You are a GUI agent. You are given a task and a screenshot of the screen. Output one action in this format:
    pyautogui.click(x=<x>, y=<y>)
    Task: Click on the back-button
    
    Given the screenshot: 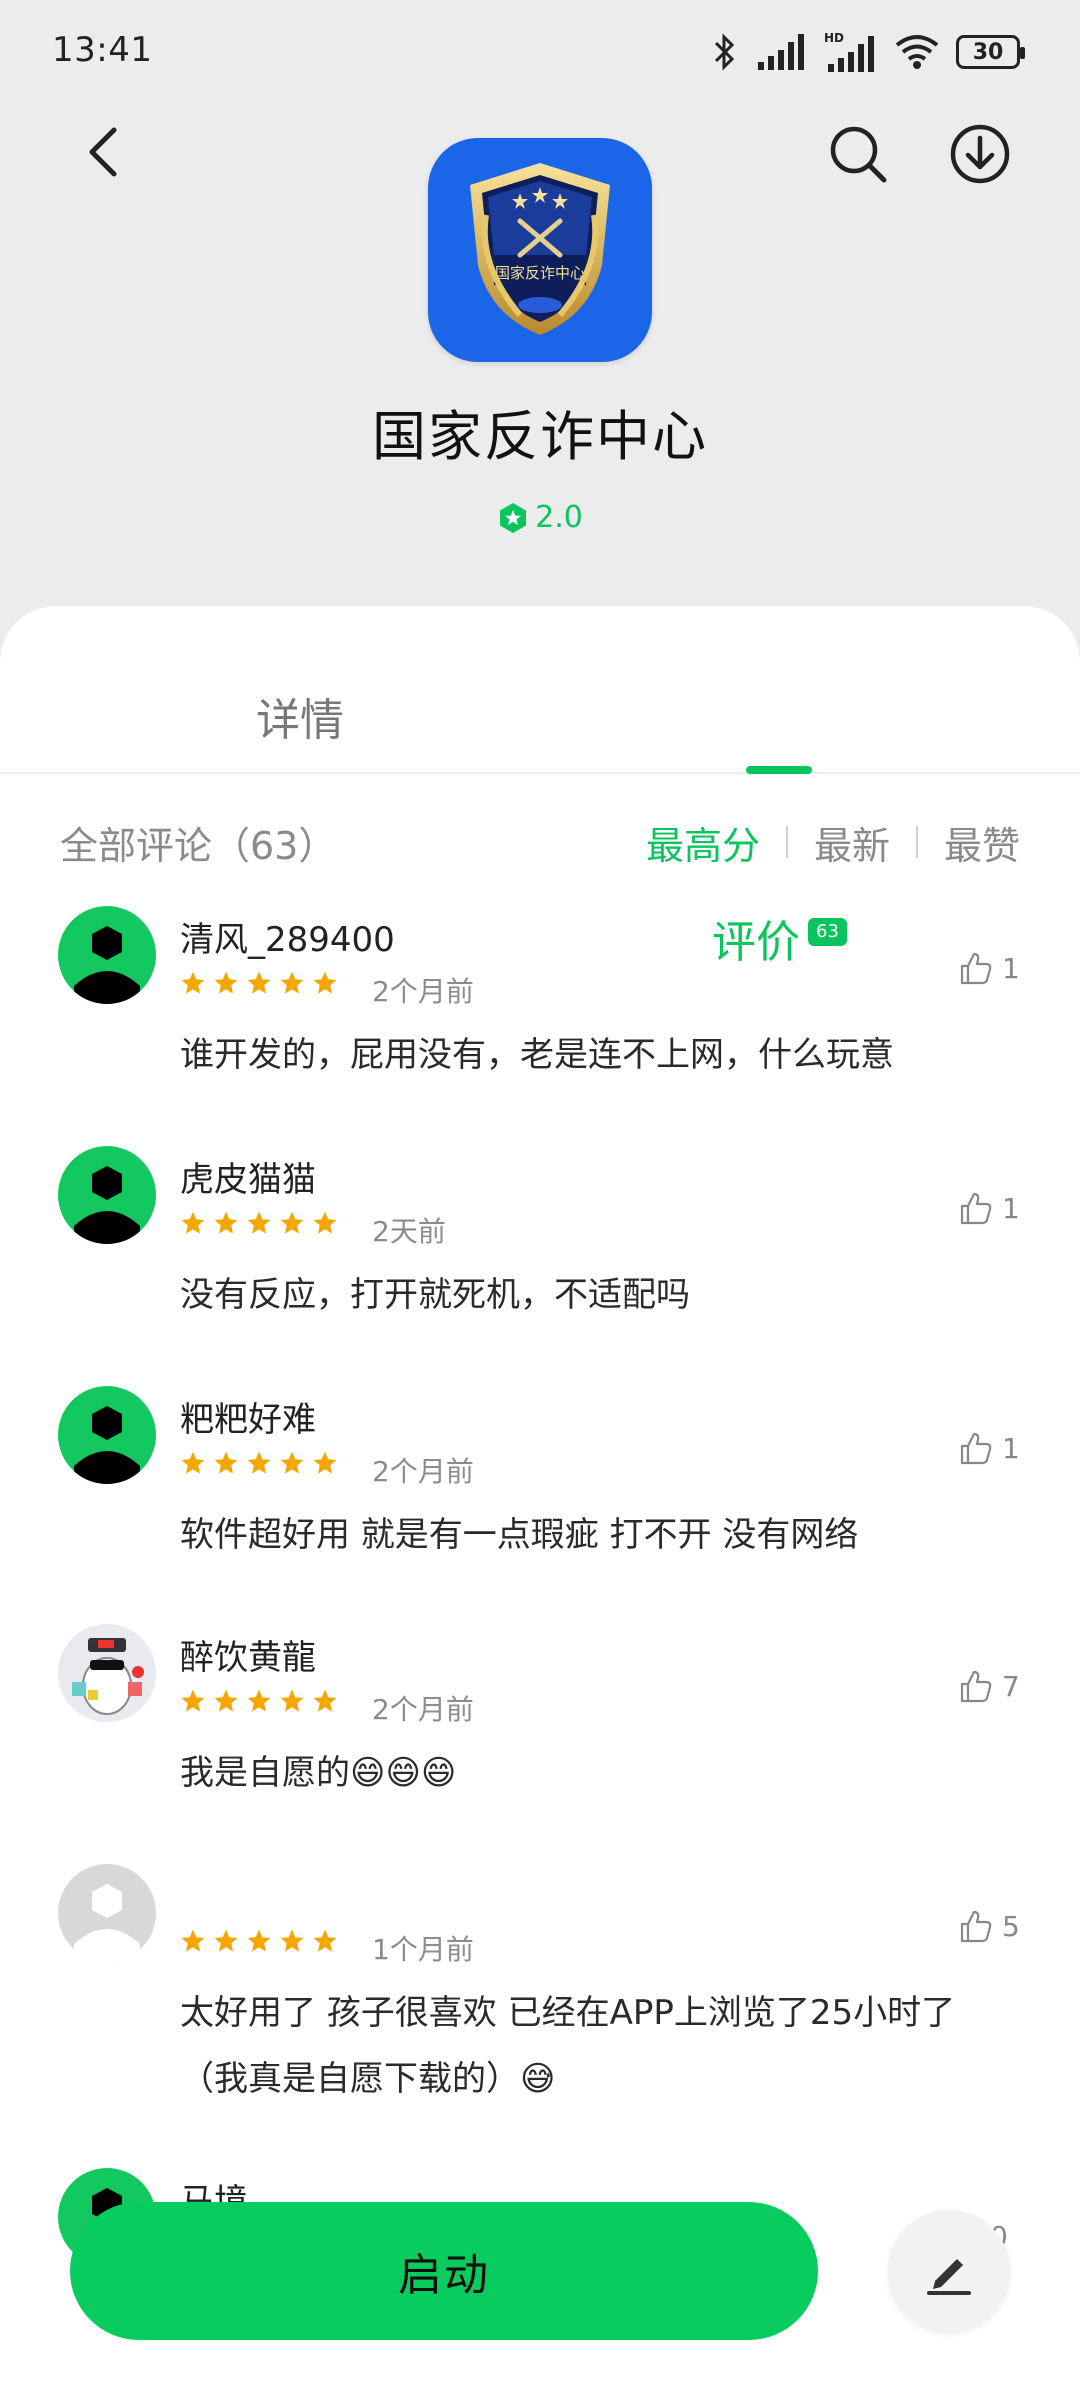 What is the action you would take?
    pyautogui.click(x=106, y=152)
    